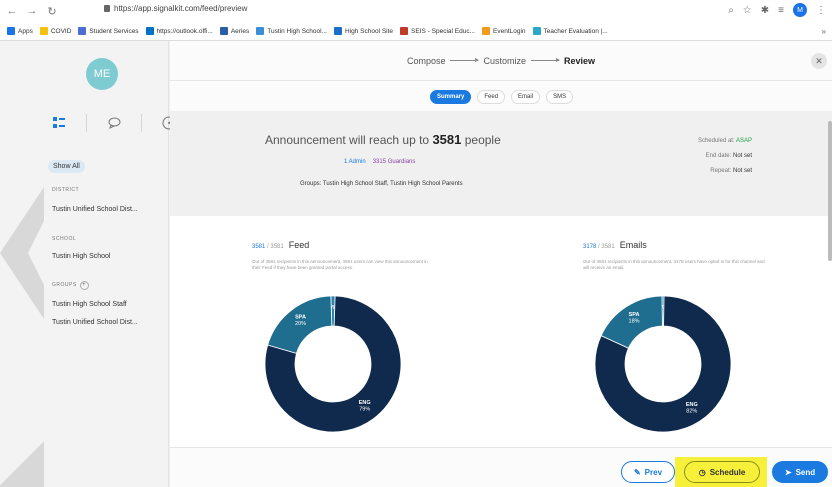  I want to click on guardian-count: 3315 Guardians, so click(394, 162).